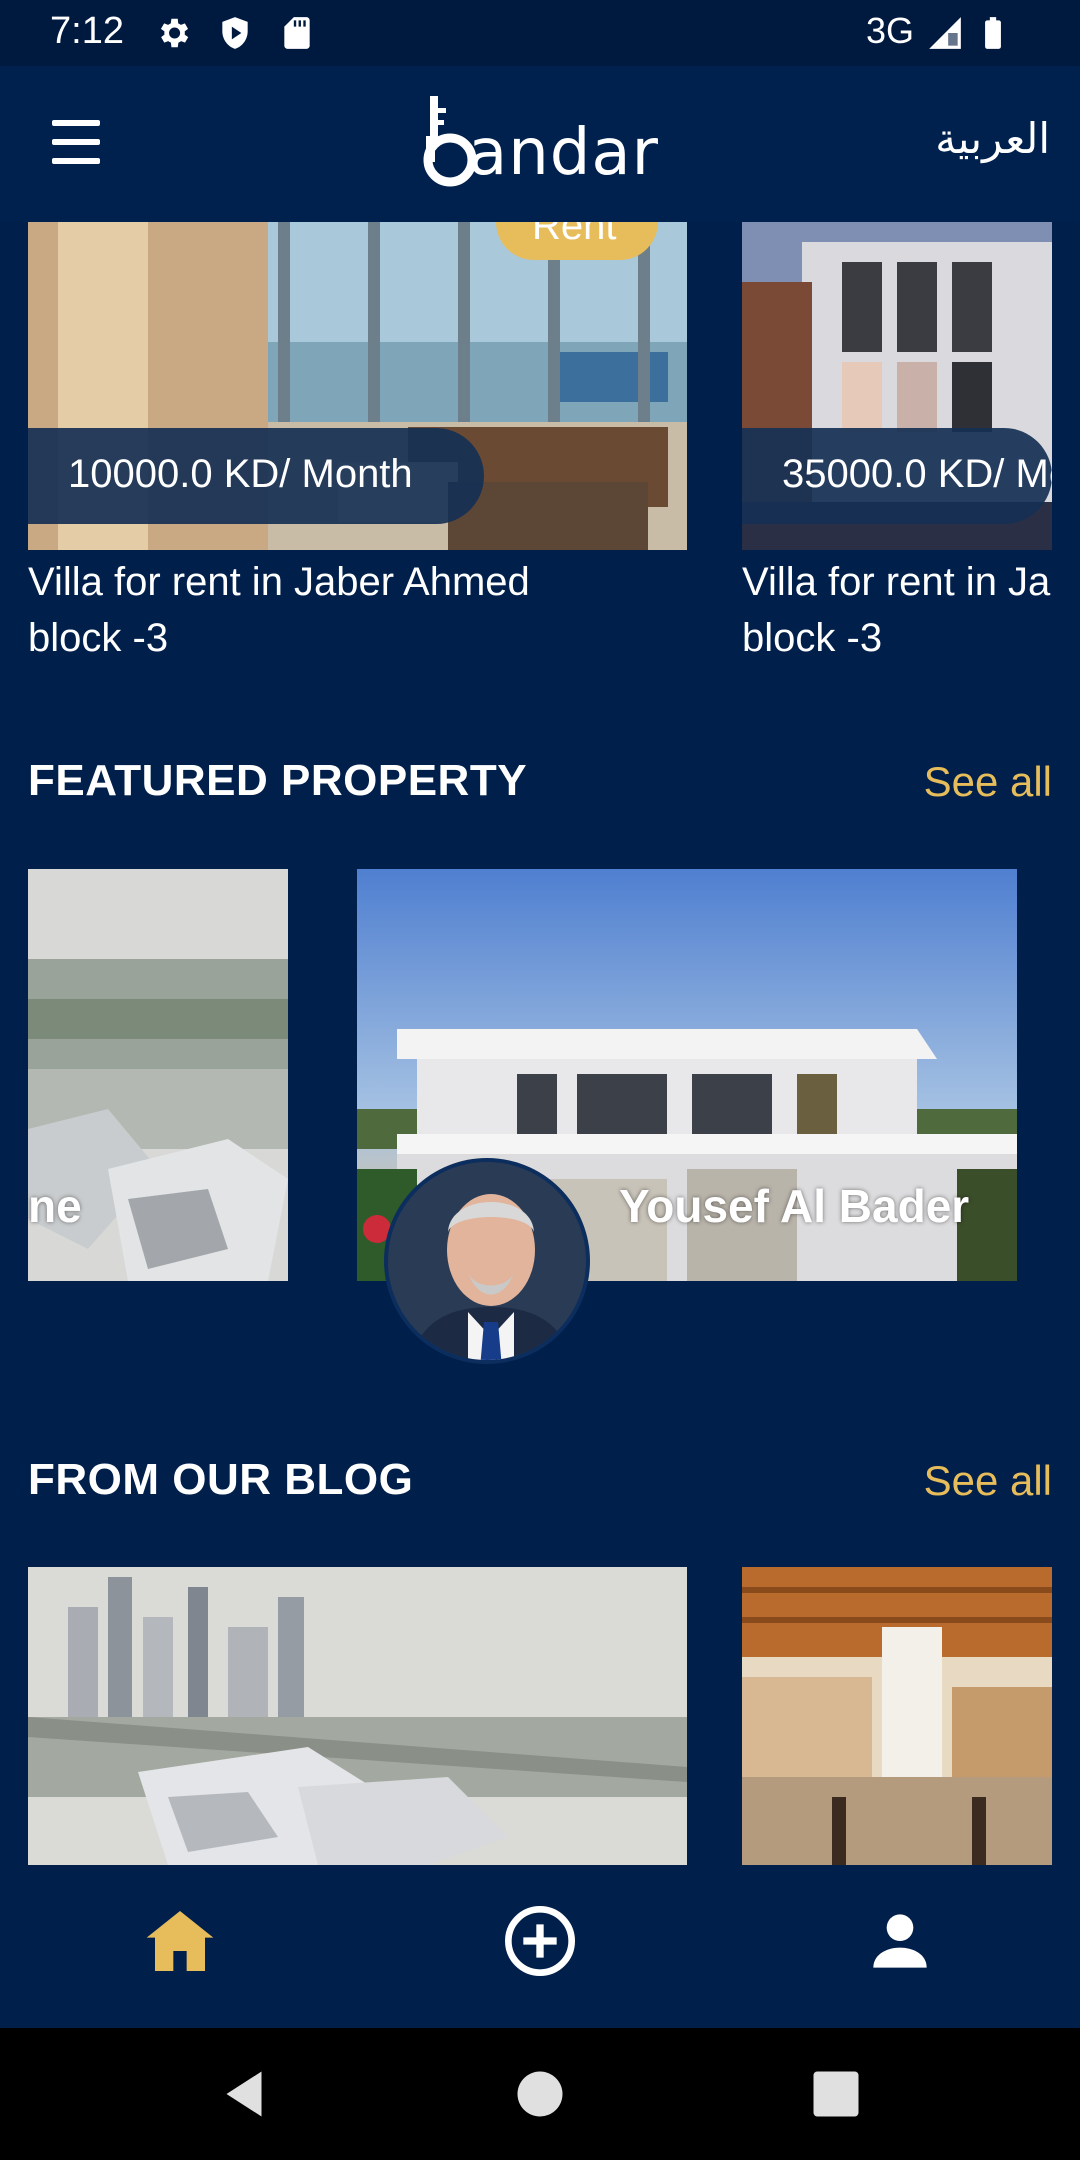  What do you see at coordinates (244, 2094) in the screenshot?
I see `back-icon` at bounding box center [244, 2094].